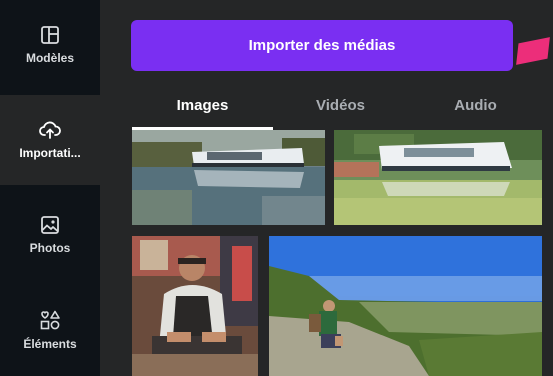 The height and width of the screenshot is (376, 553). I want to click on tab-audio: Audio, so click(475, 105).